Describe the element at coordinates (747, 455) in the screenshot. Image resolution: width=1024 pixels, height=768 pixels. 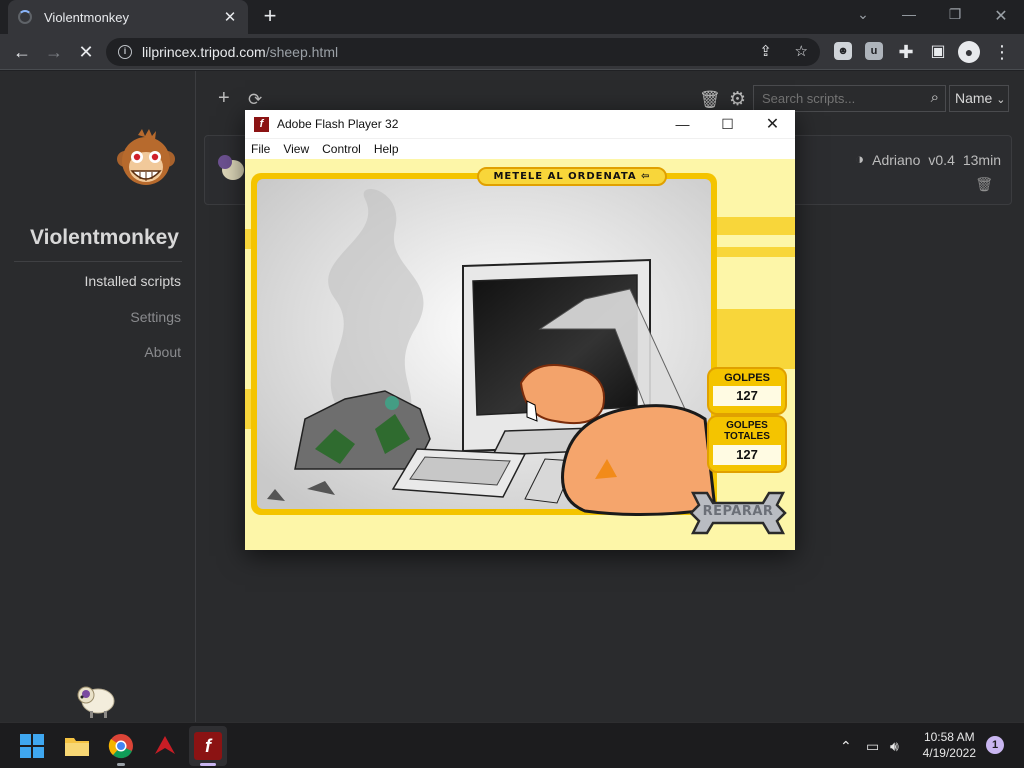
I see `golpes-totales-value: 127` at that location.